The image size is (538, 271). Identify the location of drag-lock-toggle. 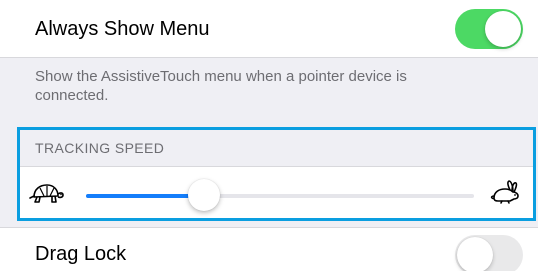
(489, 253).